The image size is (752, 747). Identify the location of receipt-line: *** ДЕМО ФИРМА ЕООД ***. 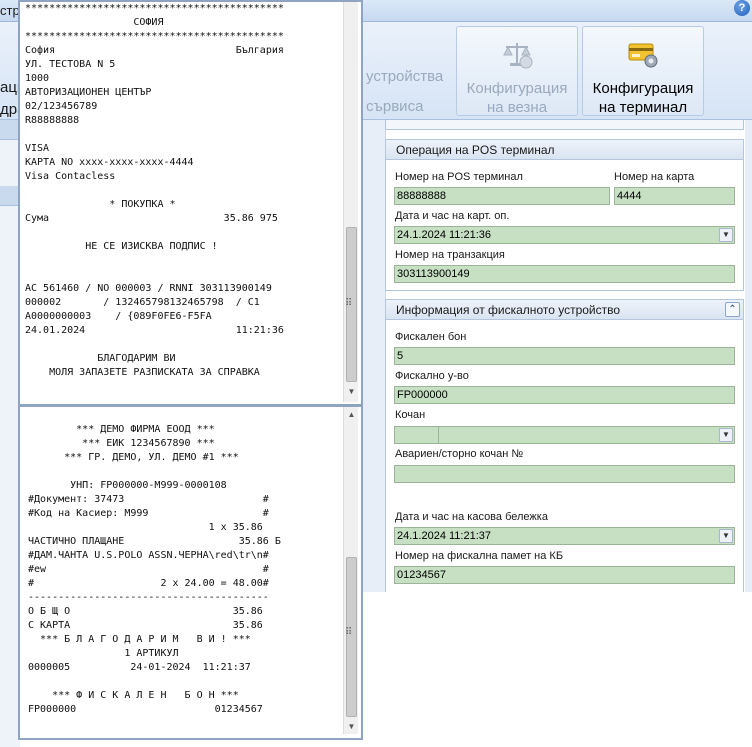
(121, 429).